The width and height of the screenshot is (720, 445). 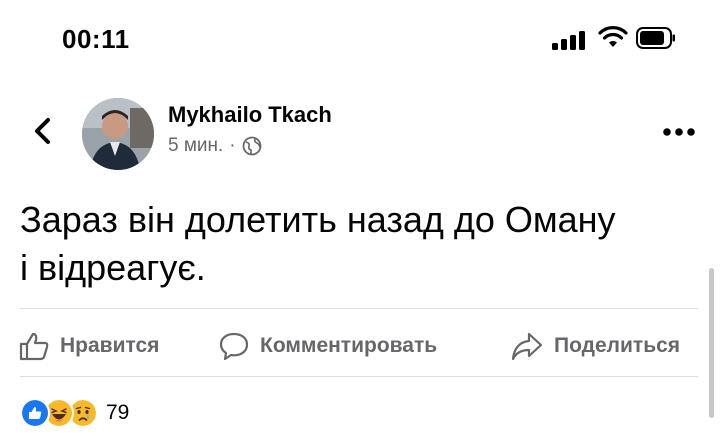 I want to click on post-timestamp: 5 мин., so click(x=195, y=146).